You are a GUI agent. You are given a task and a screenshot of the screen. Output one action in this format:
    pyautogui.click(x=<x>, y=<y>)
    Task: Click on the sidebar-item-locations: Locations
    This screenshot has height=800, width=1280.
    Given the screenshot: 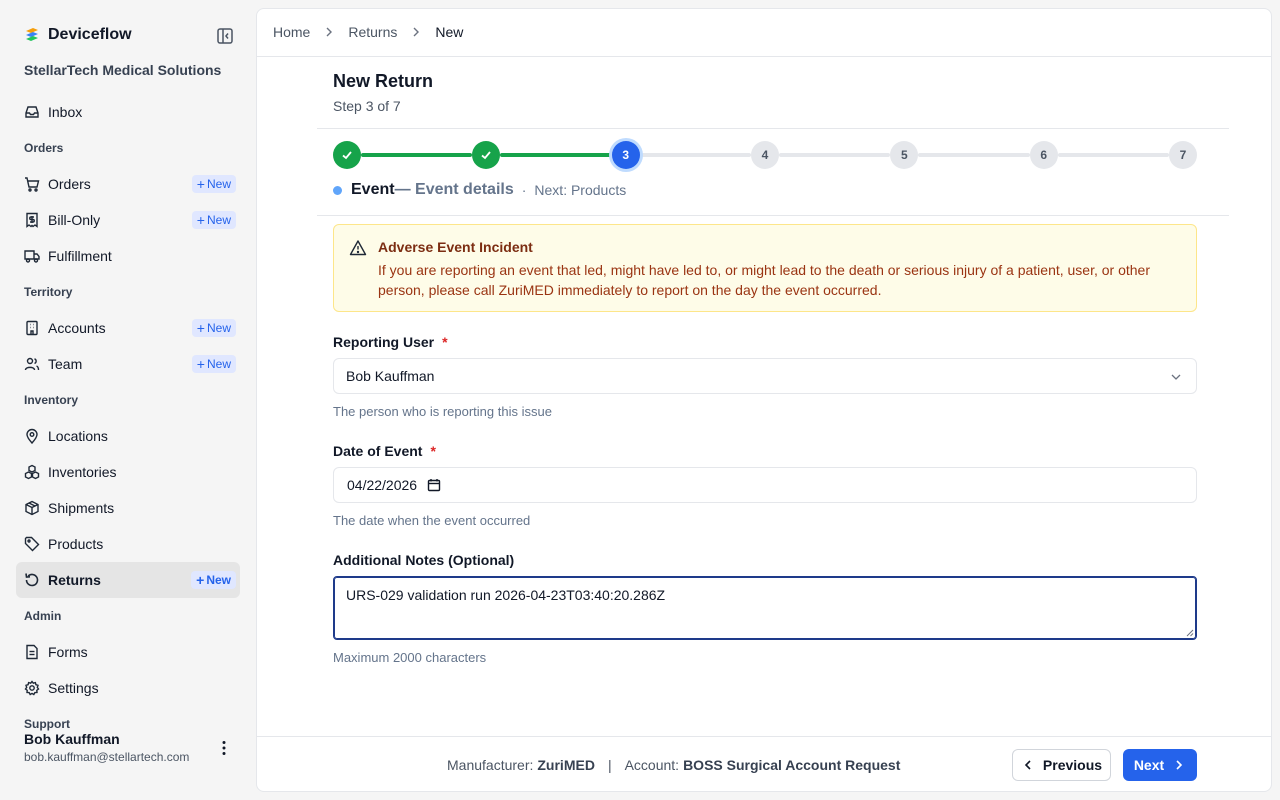 What is the action you would take?
    pyautogui.click(x=128, y=436)
    